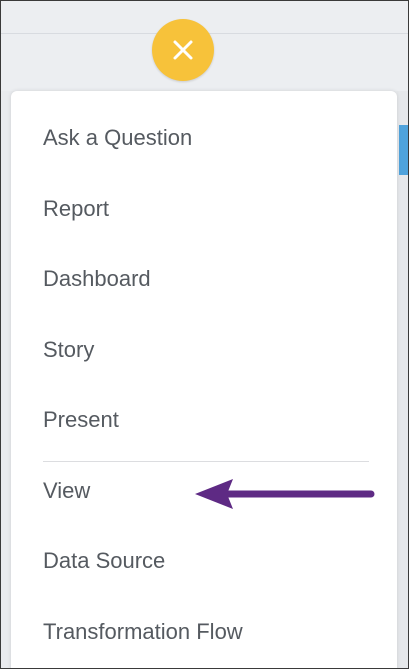 The image size is (409, 669). Describe the element at coordinates (206, 461) in the screenshot. I see `menu-divider` at that location.